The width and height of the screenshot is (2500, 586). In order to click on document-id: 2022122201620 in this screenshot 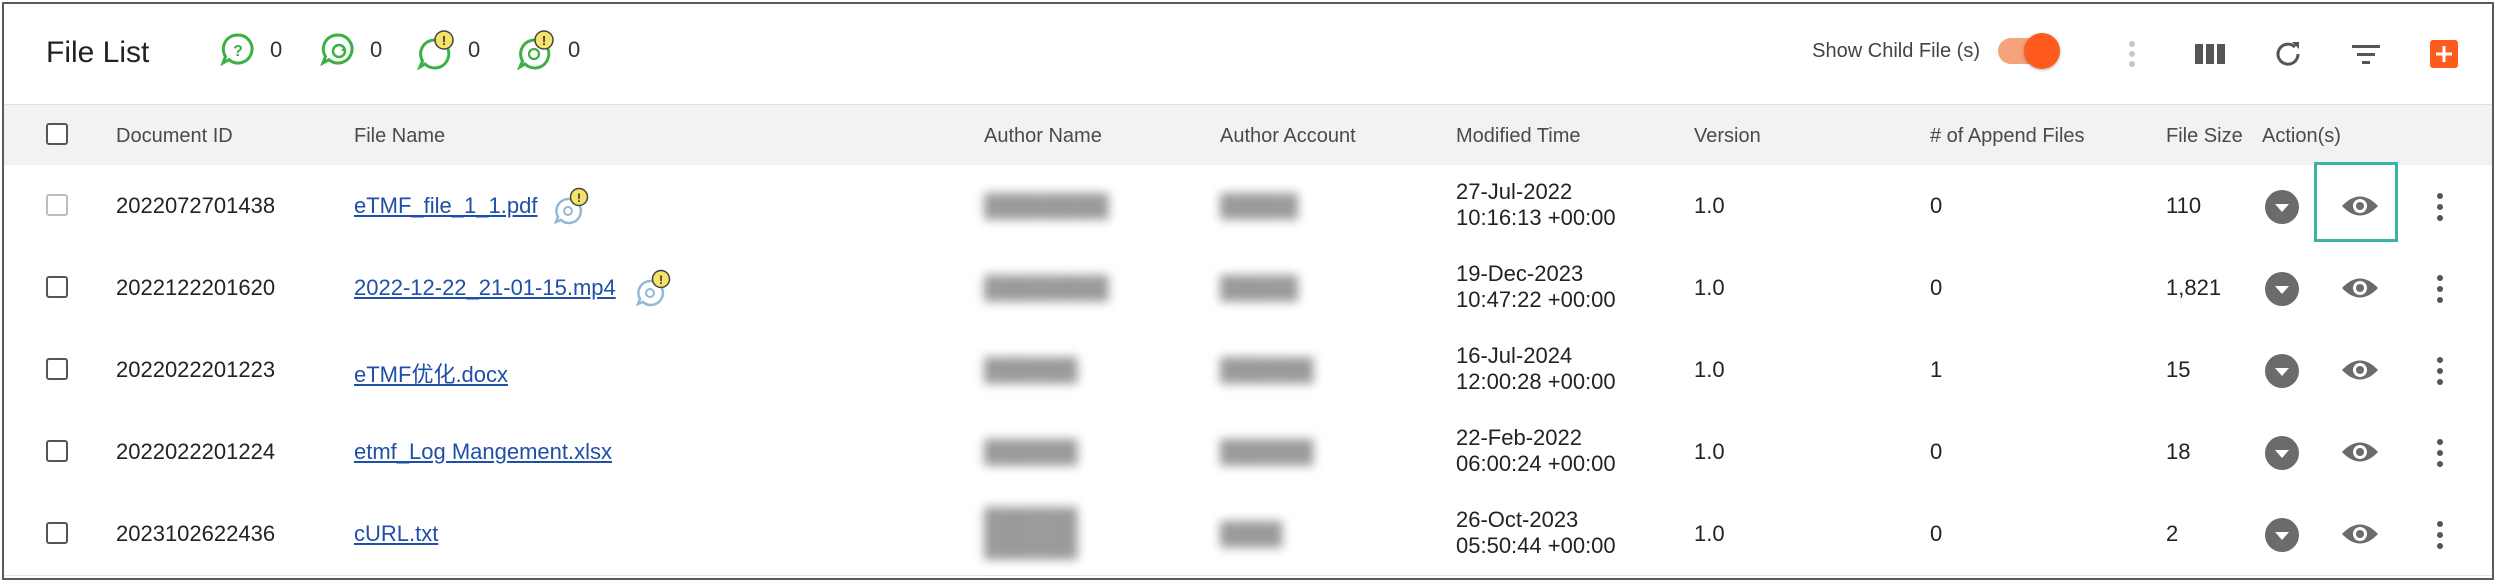, I will do `click(196, 287)`.